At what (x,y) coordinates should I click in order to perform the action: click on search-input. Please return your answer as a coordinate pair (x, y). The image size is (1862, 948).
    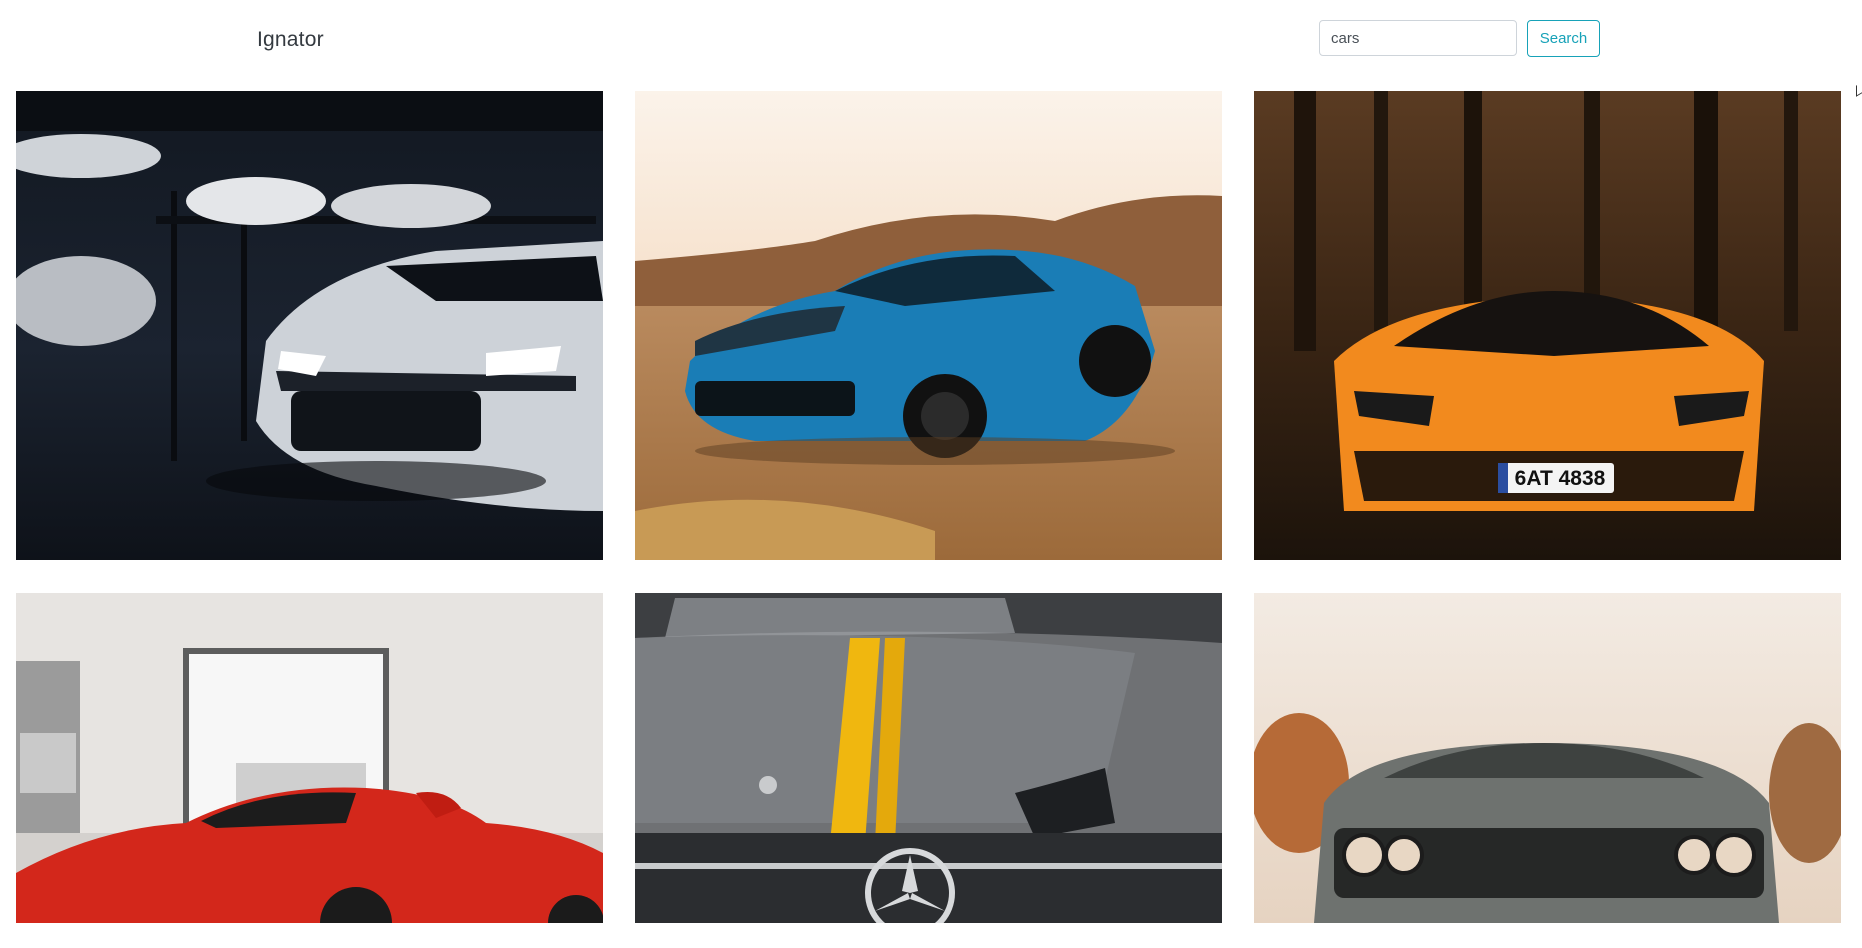
    Looking at the image, I should click on (1418, 38).